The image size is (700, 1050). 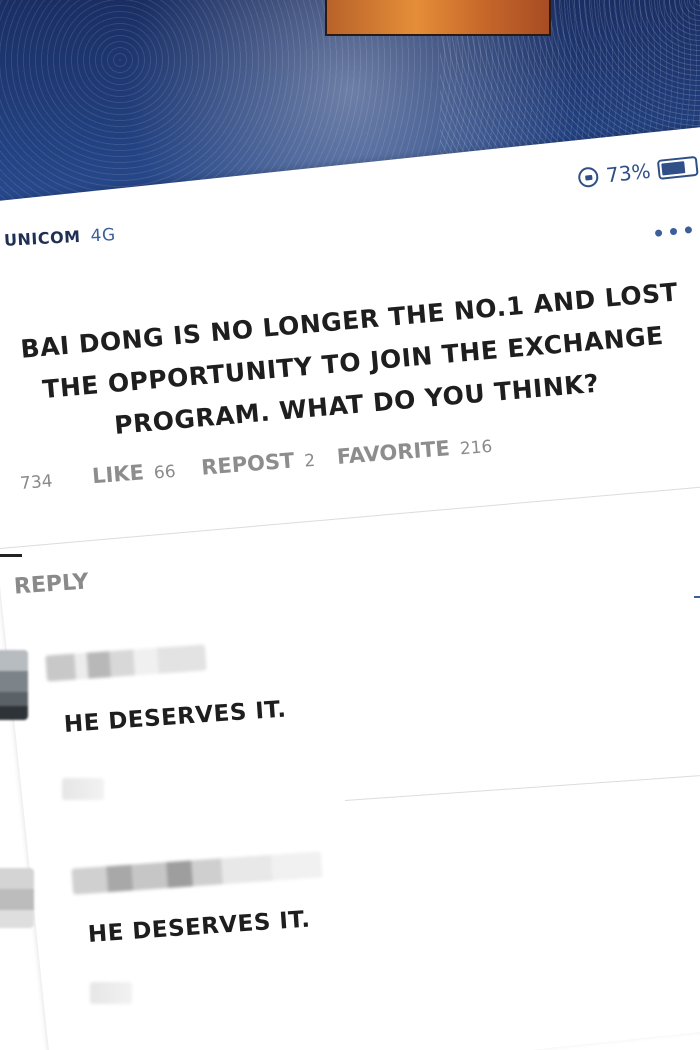 What do you see at coordinates (309, 461) in the screenshot?
I see `repost-count: 2` at bounding box center [309, 461].